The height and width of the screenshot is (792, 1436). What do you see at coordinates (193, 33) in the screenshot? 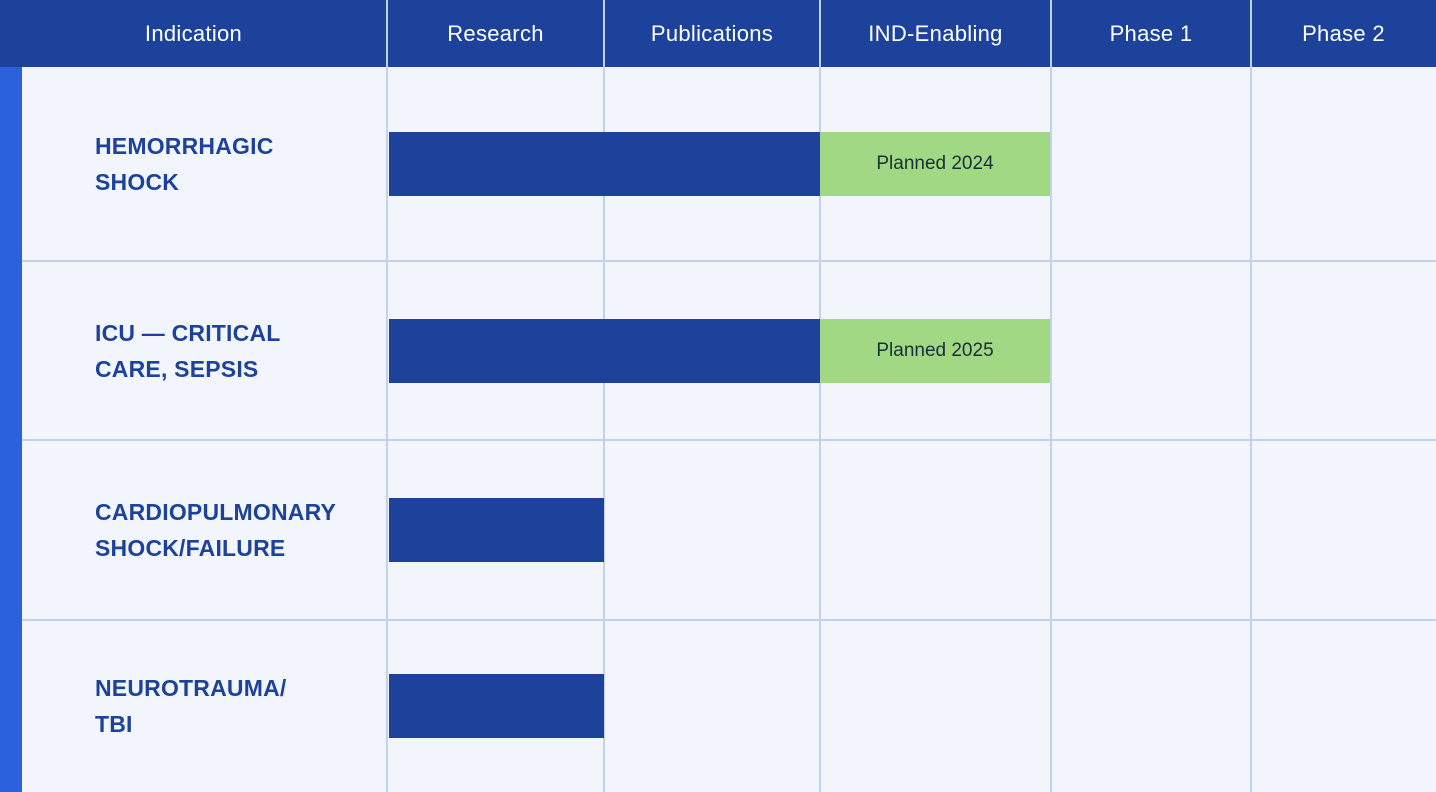
I see `column-header-indication: Indication` at bounding box center [193, 33].